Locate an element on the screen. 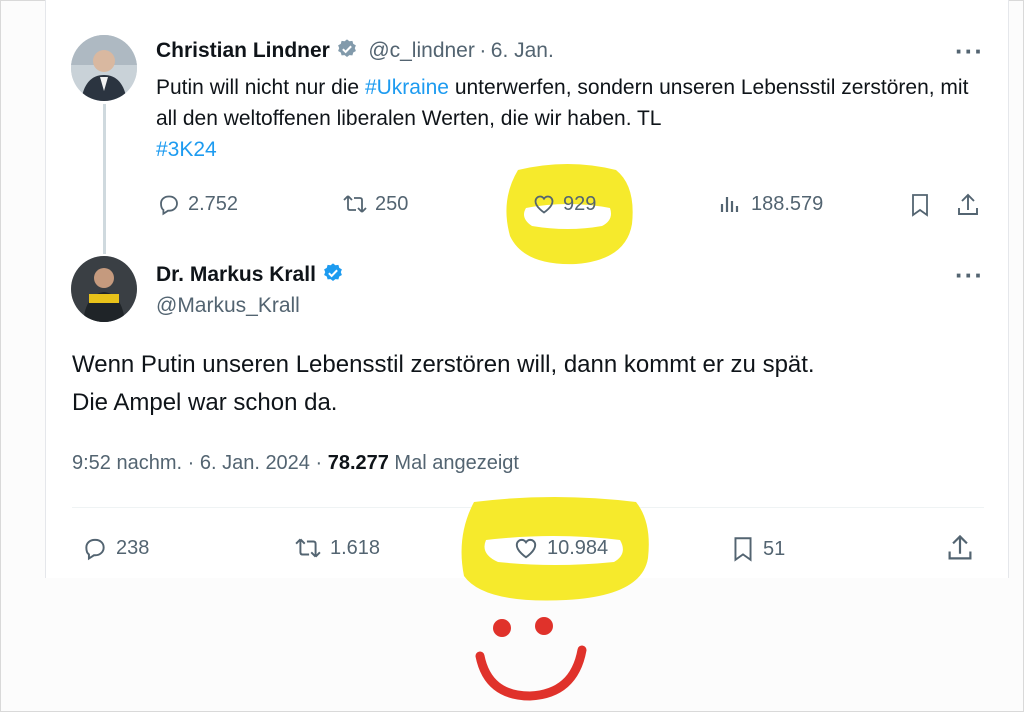 Image resolution: width=1024 pixels, height=712 pixels. tweet1-retweet-count: 250 is located at coordinates (392, 203).